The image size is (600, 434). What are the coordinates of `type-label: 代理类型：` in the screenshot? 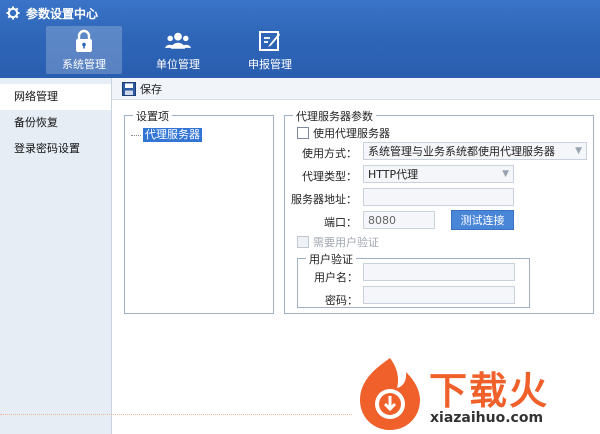 It's located at (329, 176).